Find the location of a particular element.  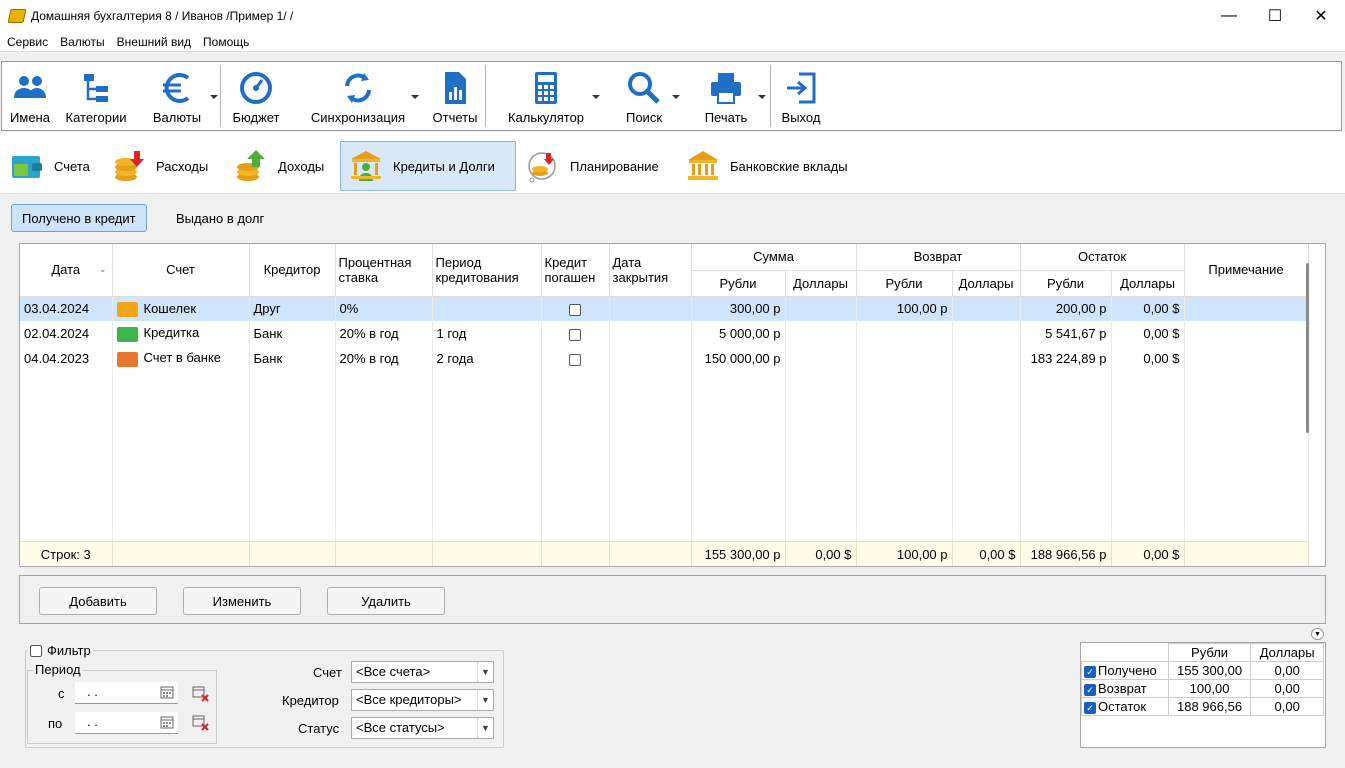

currencies-dropdown-arrow is located at coordinates (214, 97).